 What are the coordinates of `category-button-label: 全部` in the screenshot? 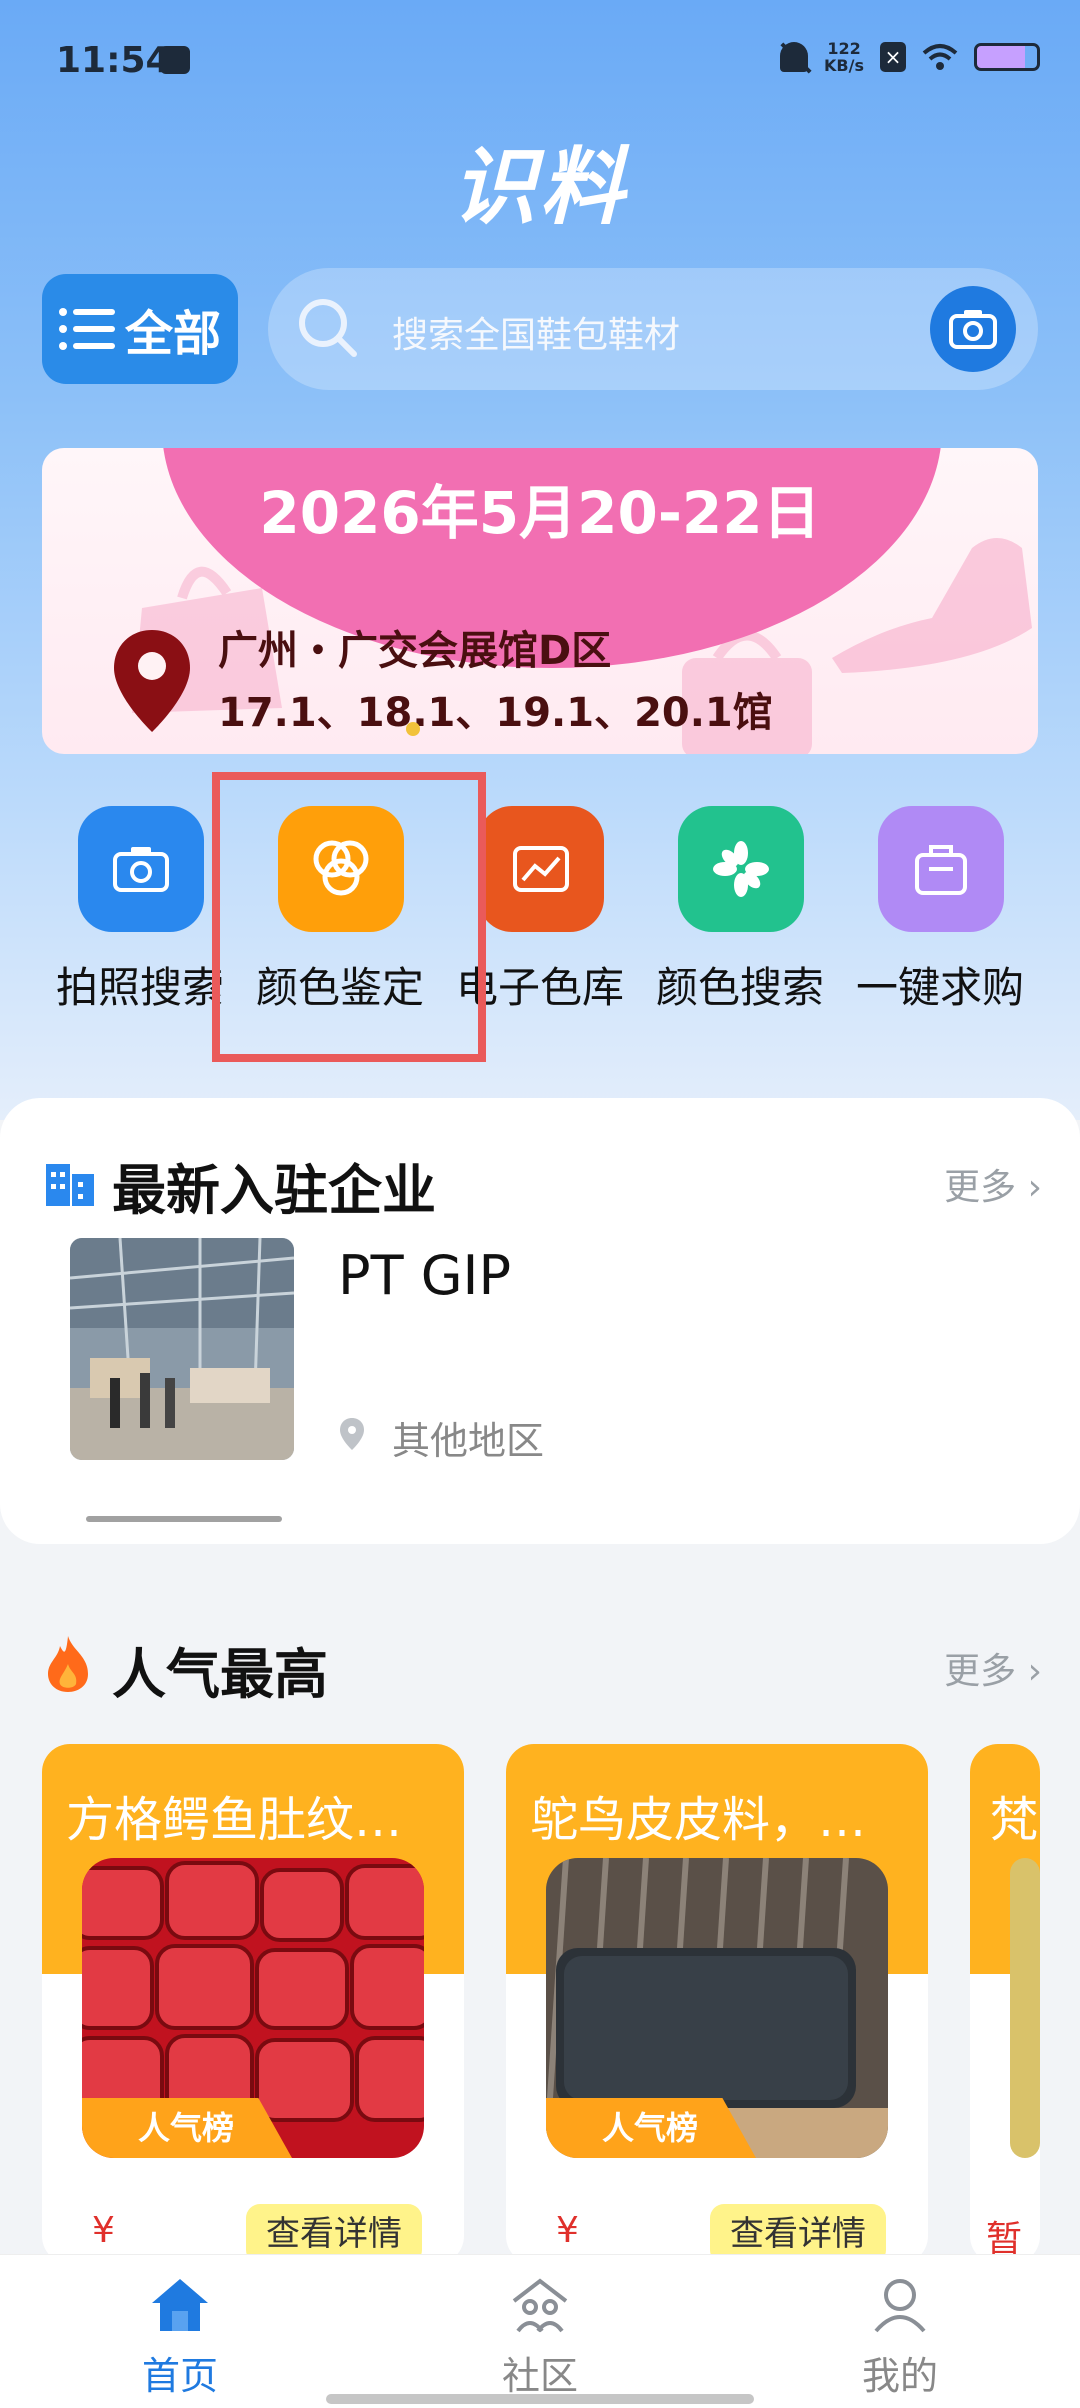 It's located at (172, 334).